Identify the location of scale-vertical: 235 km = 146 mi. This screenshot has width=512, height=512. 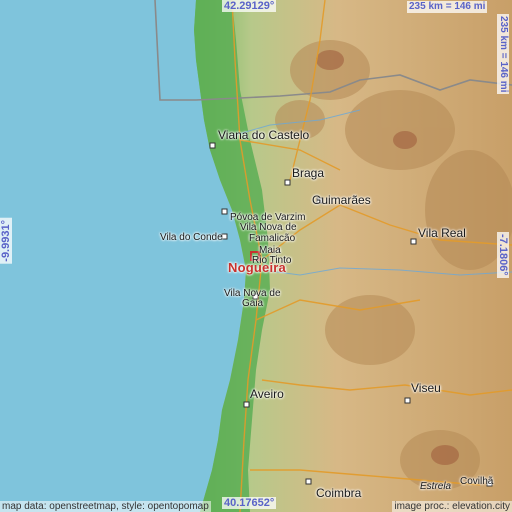
(503, 54).